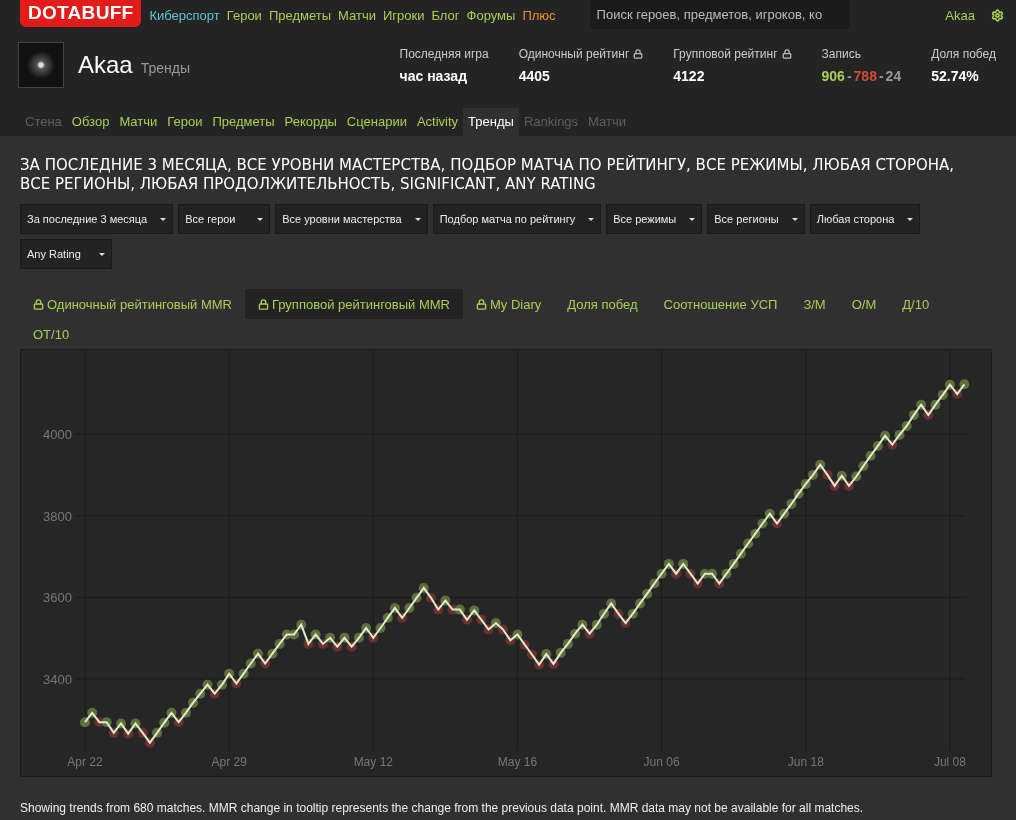 The height and width of the screenshot is (820, 1016). What do you see at coordinates (105, 65) in the screenshot?
I see `player-name: Akaa` at bounding box center [105, 65].